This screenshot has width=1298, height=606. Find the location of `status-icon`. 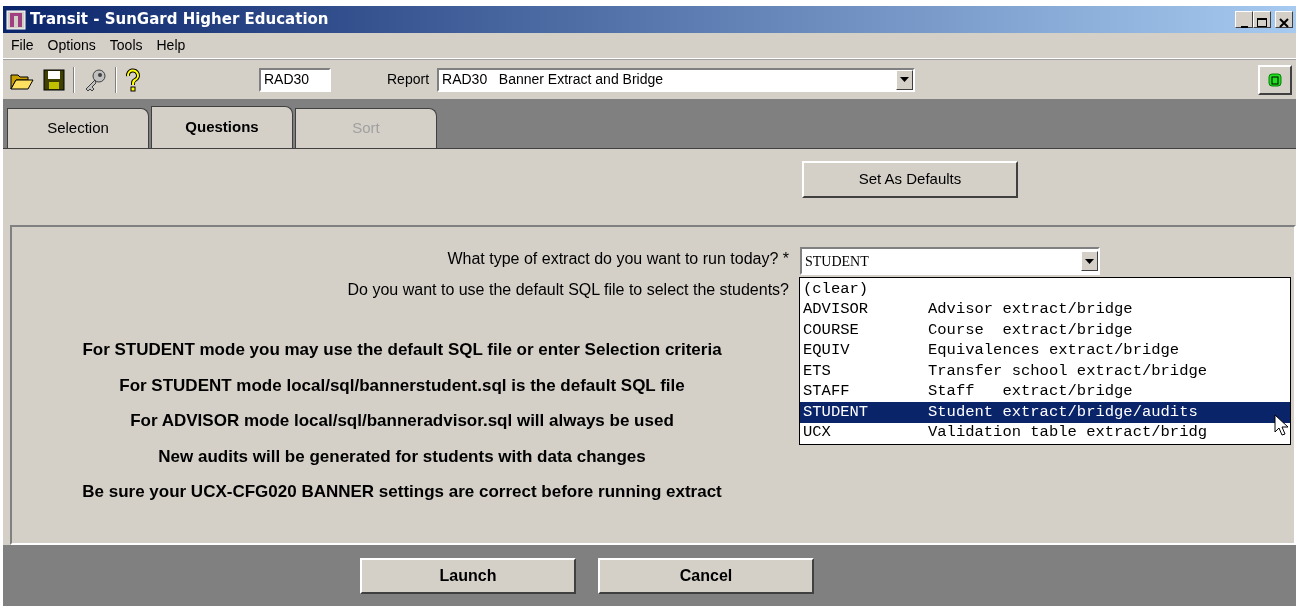

status-icon is located at coordinates (1275, 80).